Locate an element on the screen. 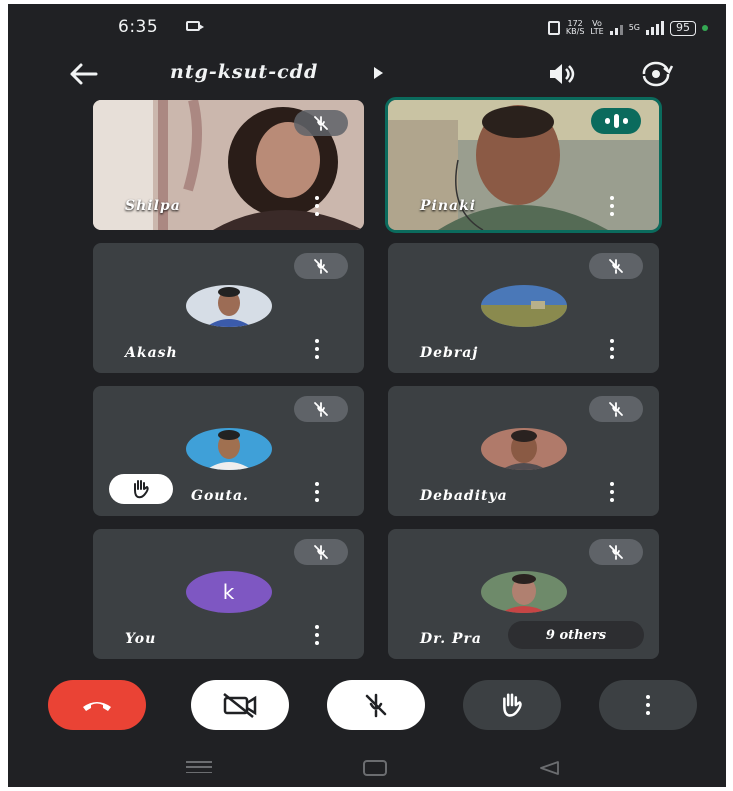  battery-level: 95 is located at coordinates (683, 28).